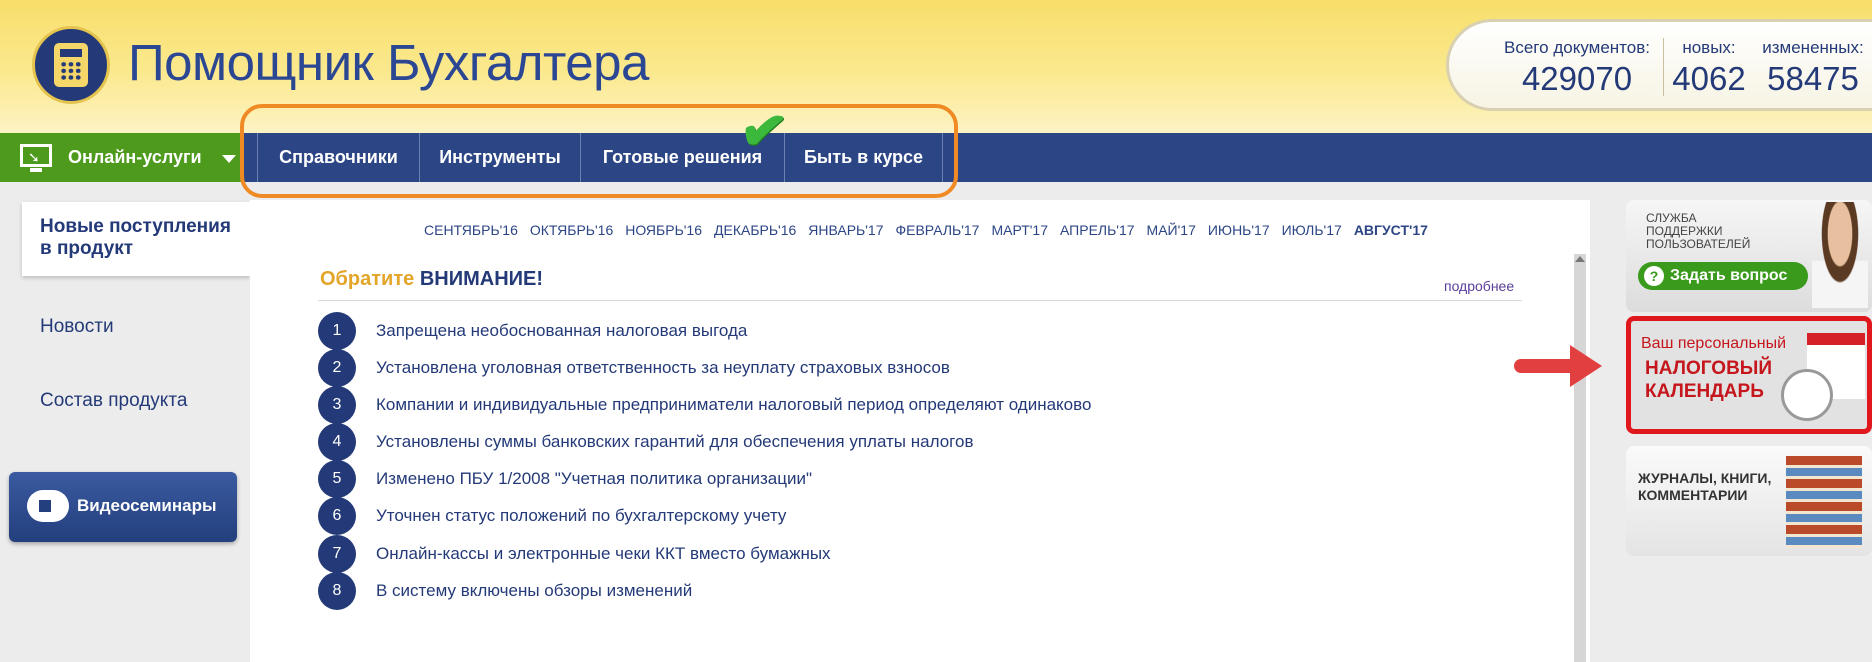 The image size is (1872, 662). Describe the element at coordinates (1312, 230) in the screenshot. I see `month-link: ИЮЛЬ'17` at that location.